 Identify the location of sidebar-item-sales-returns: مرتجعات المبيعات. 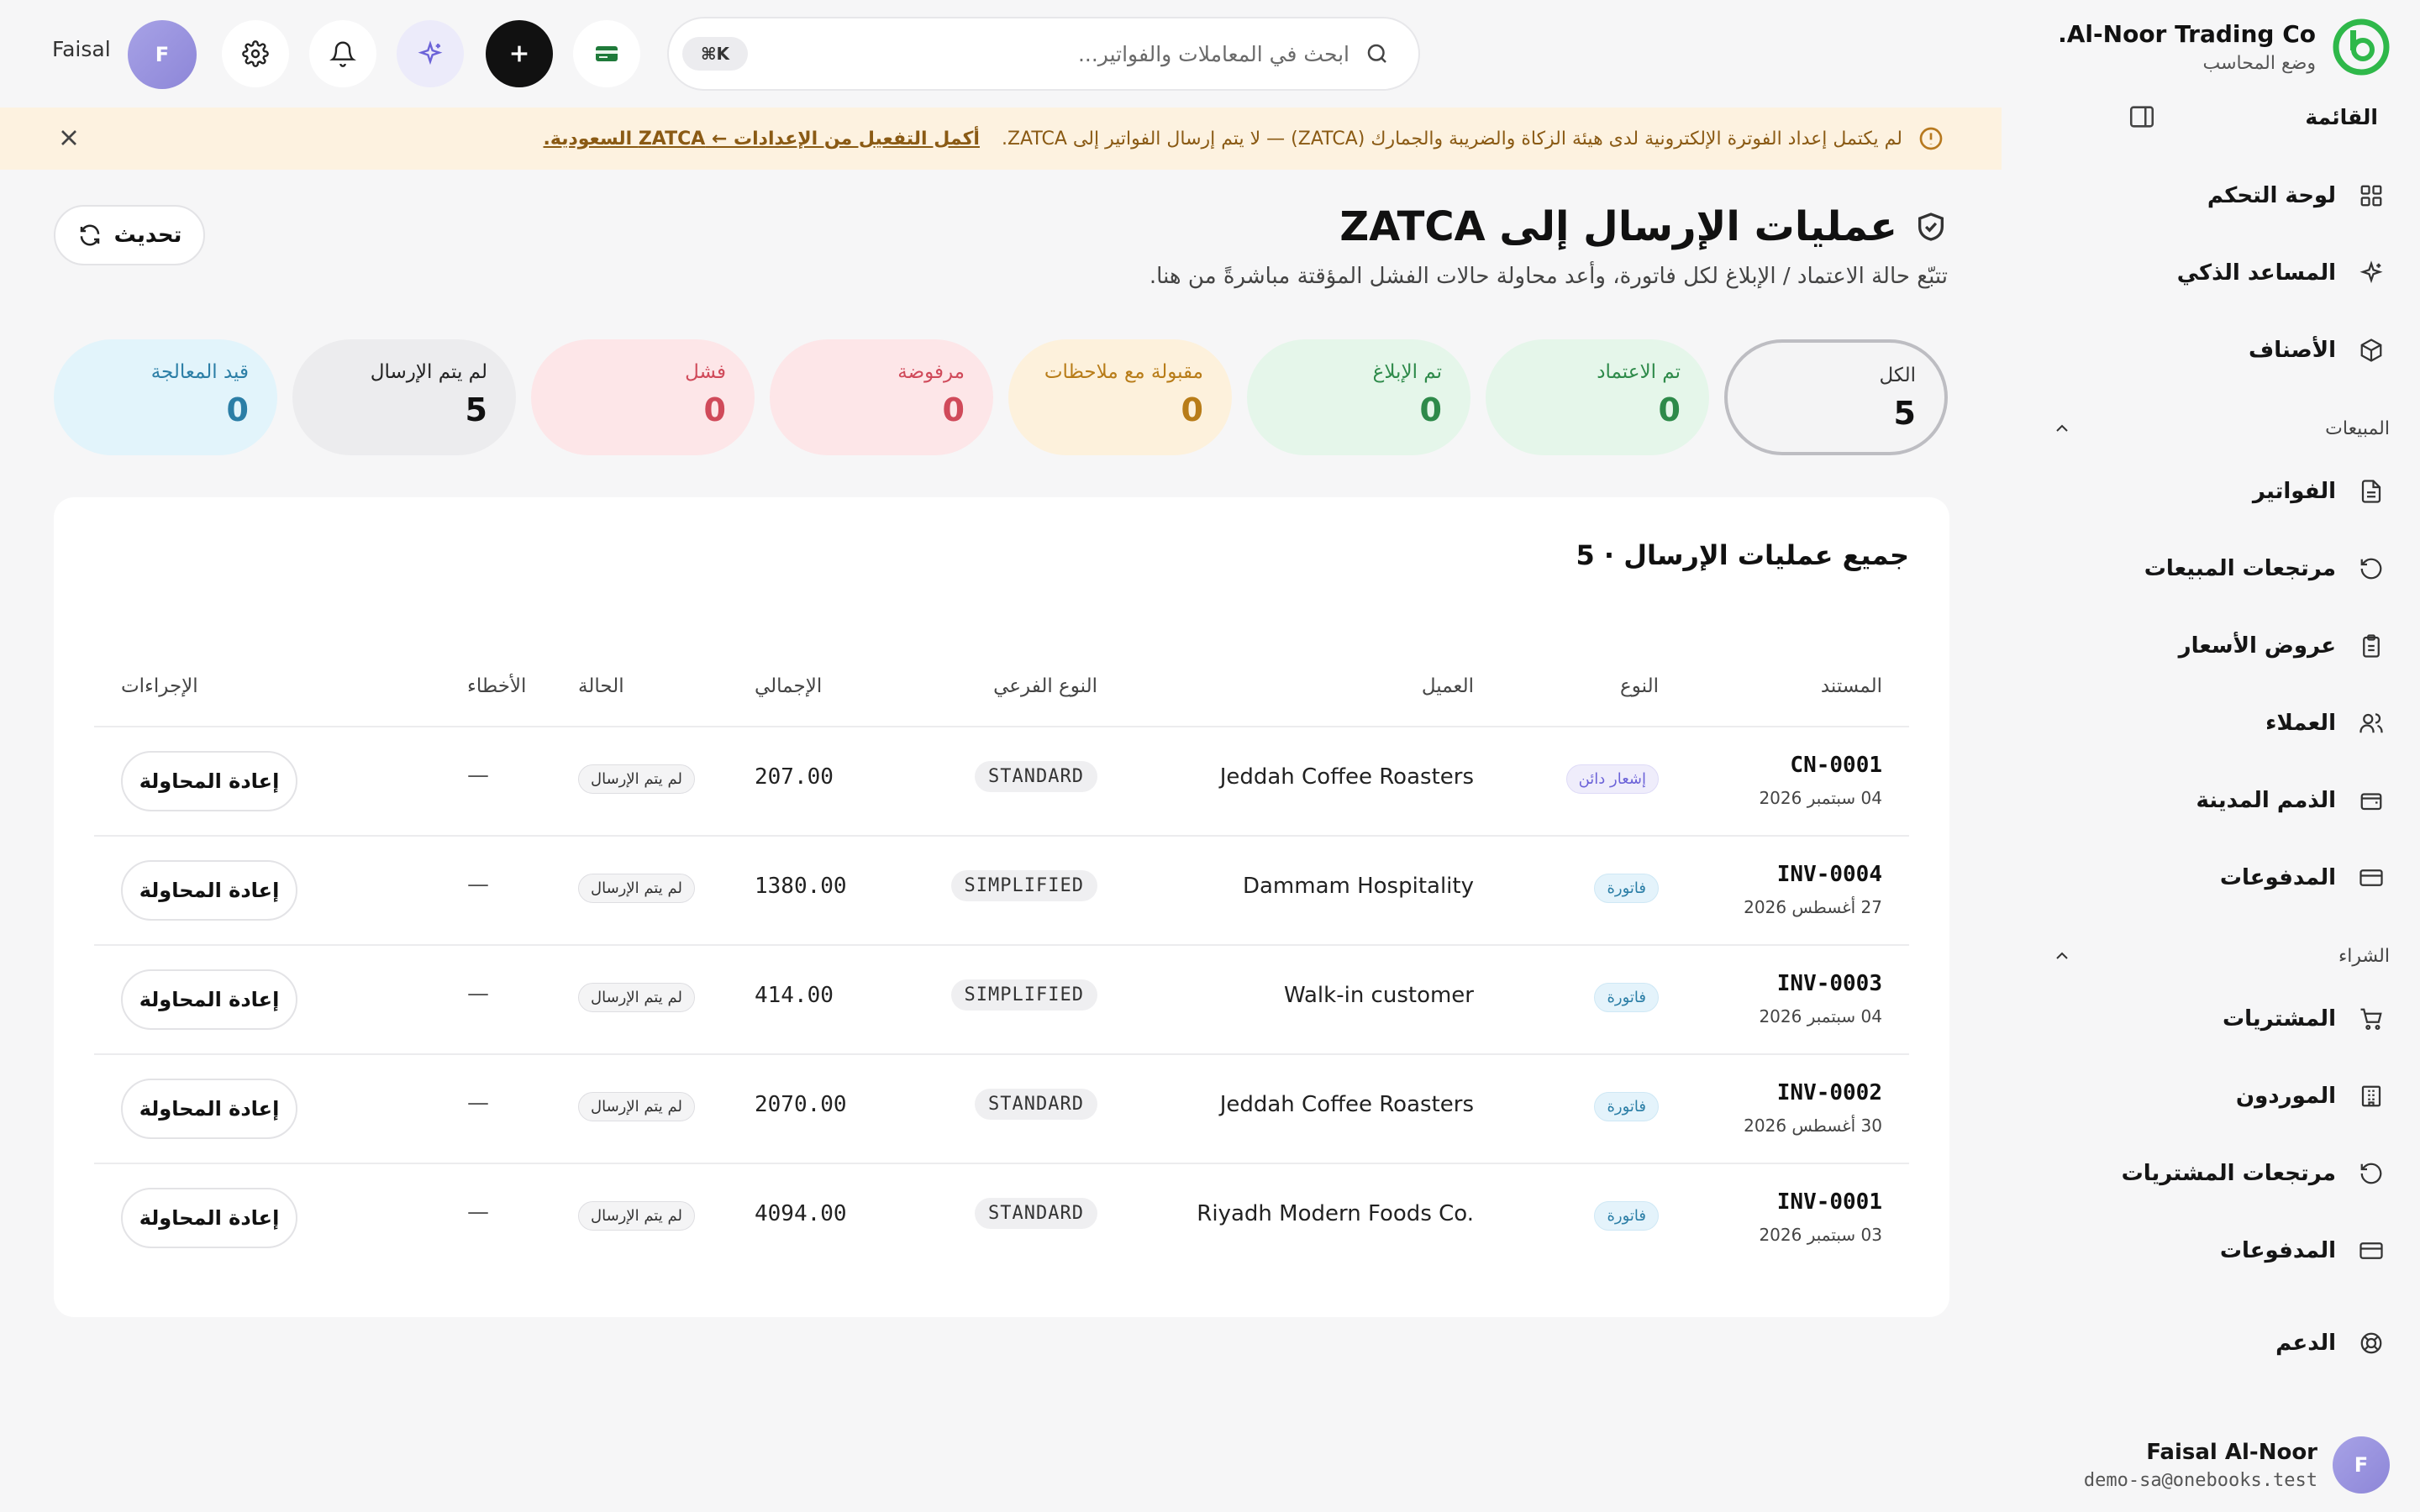
(2211, 569).